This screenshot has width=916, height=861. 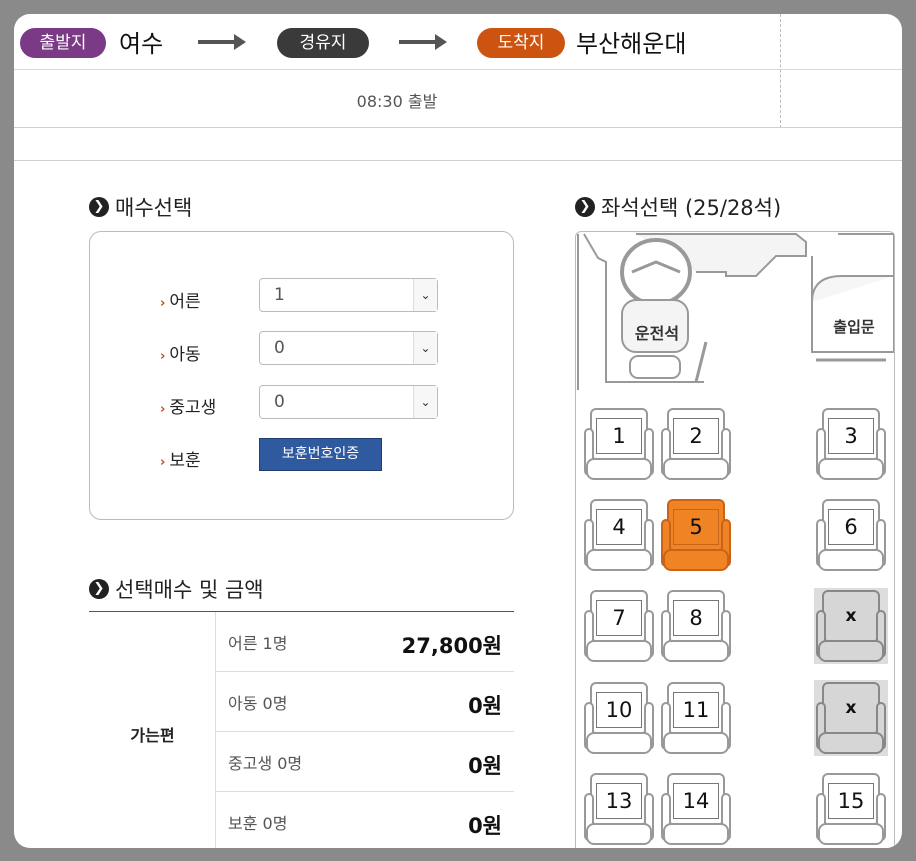 What do you see at coordinates (193, 408) in the screenshot?
I see `teen-label-text: 중고생` at bounding box center [193, 408].